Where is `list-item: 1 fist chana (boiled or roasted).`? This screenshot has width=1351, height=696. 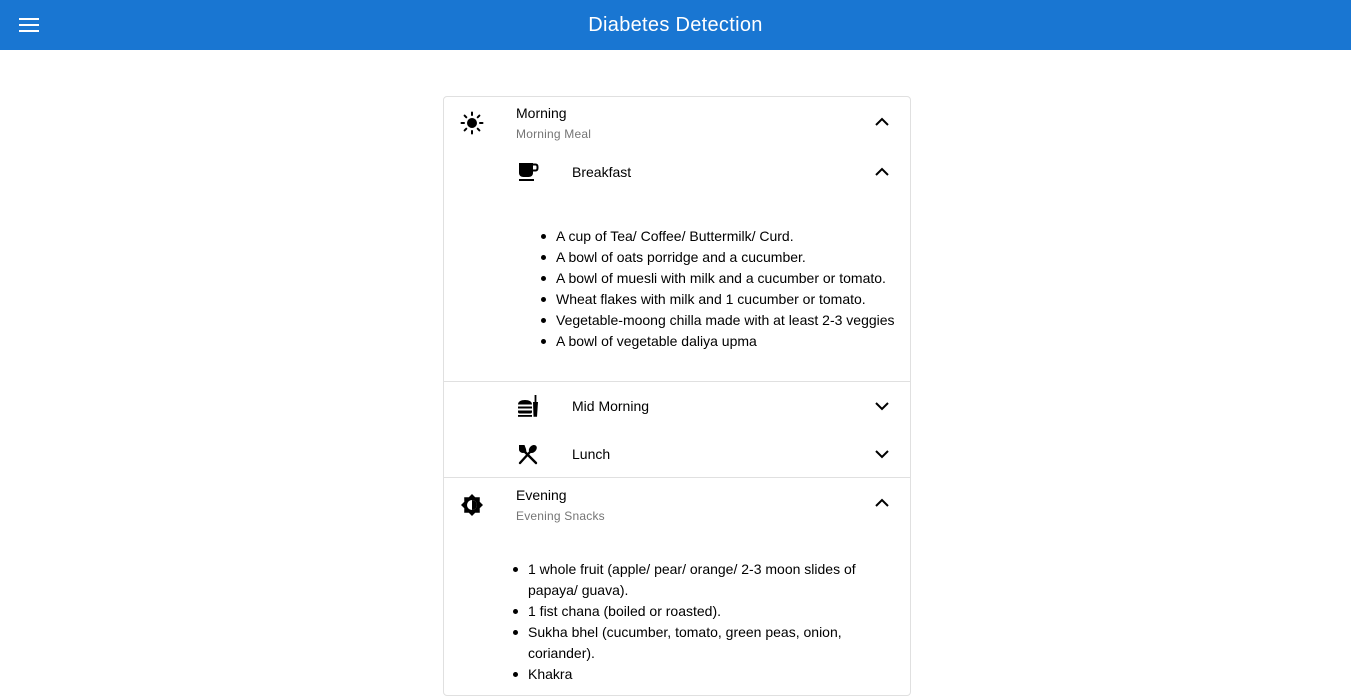 list-item: 1 fist chana (boiled or roasted). is located at coordinates (704, 611).